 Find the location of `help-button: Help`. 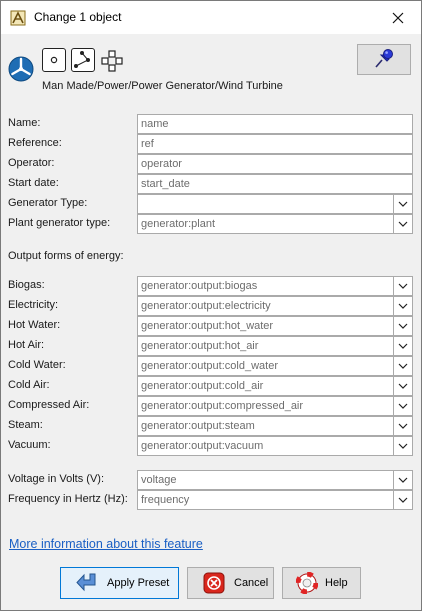

help-button: Help is located at coordinates (321, 583).